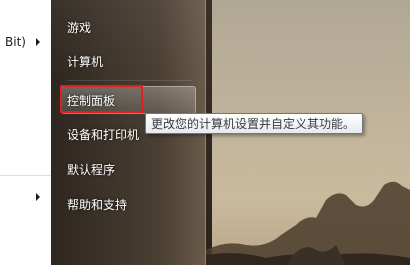 This screenshot has width=410, height=265. I want to click on menu-item-label: 计算机, so click(85, 61).